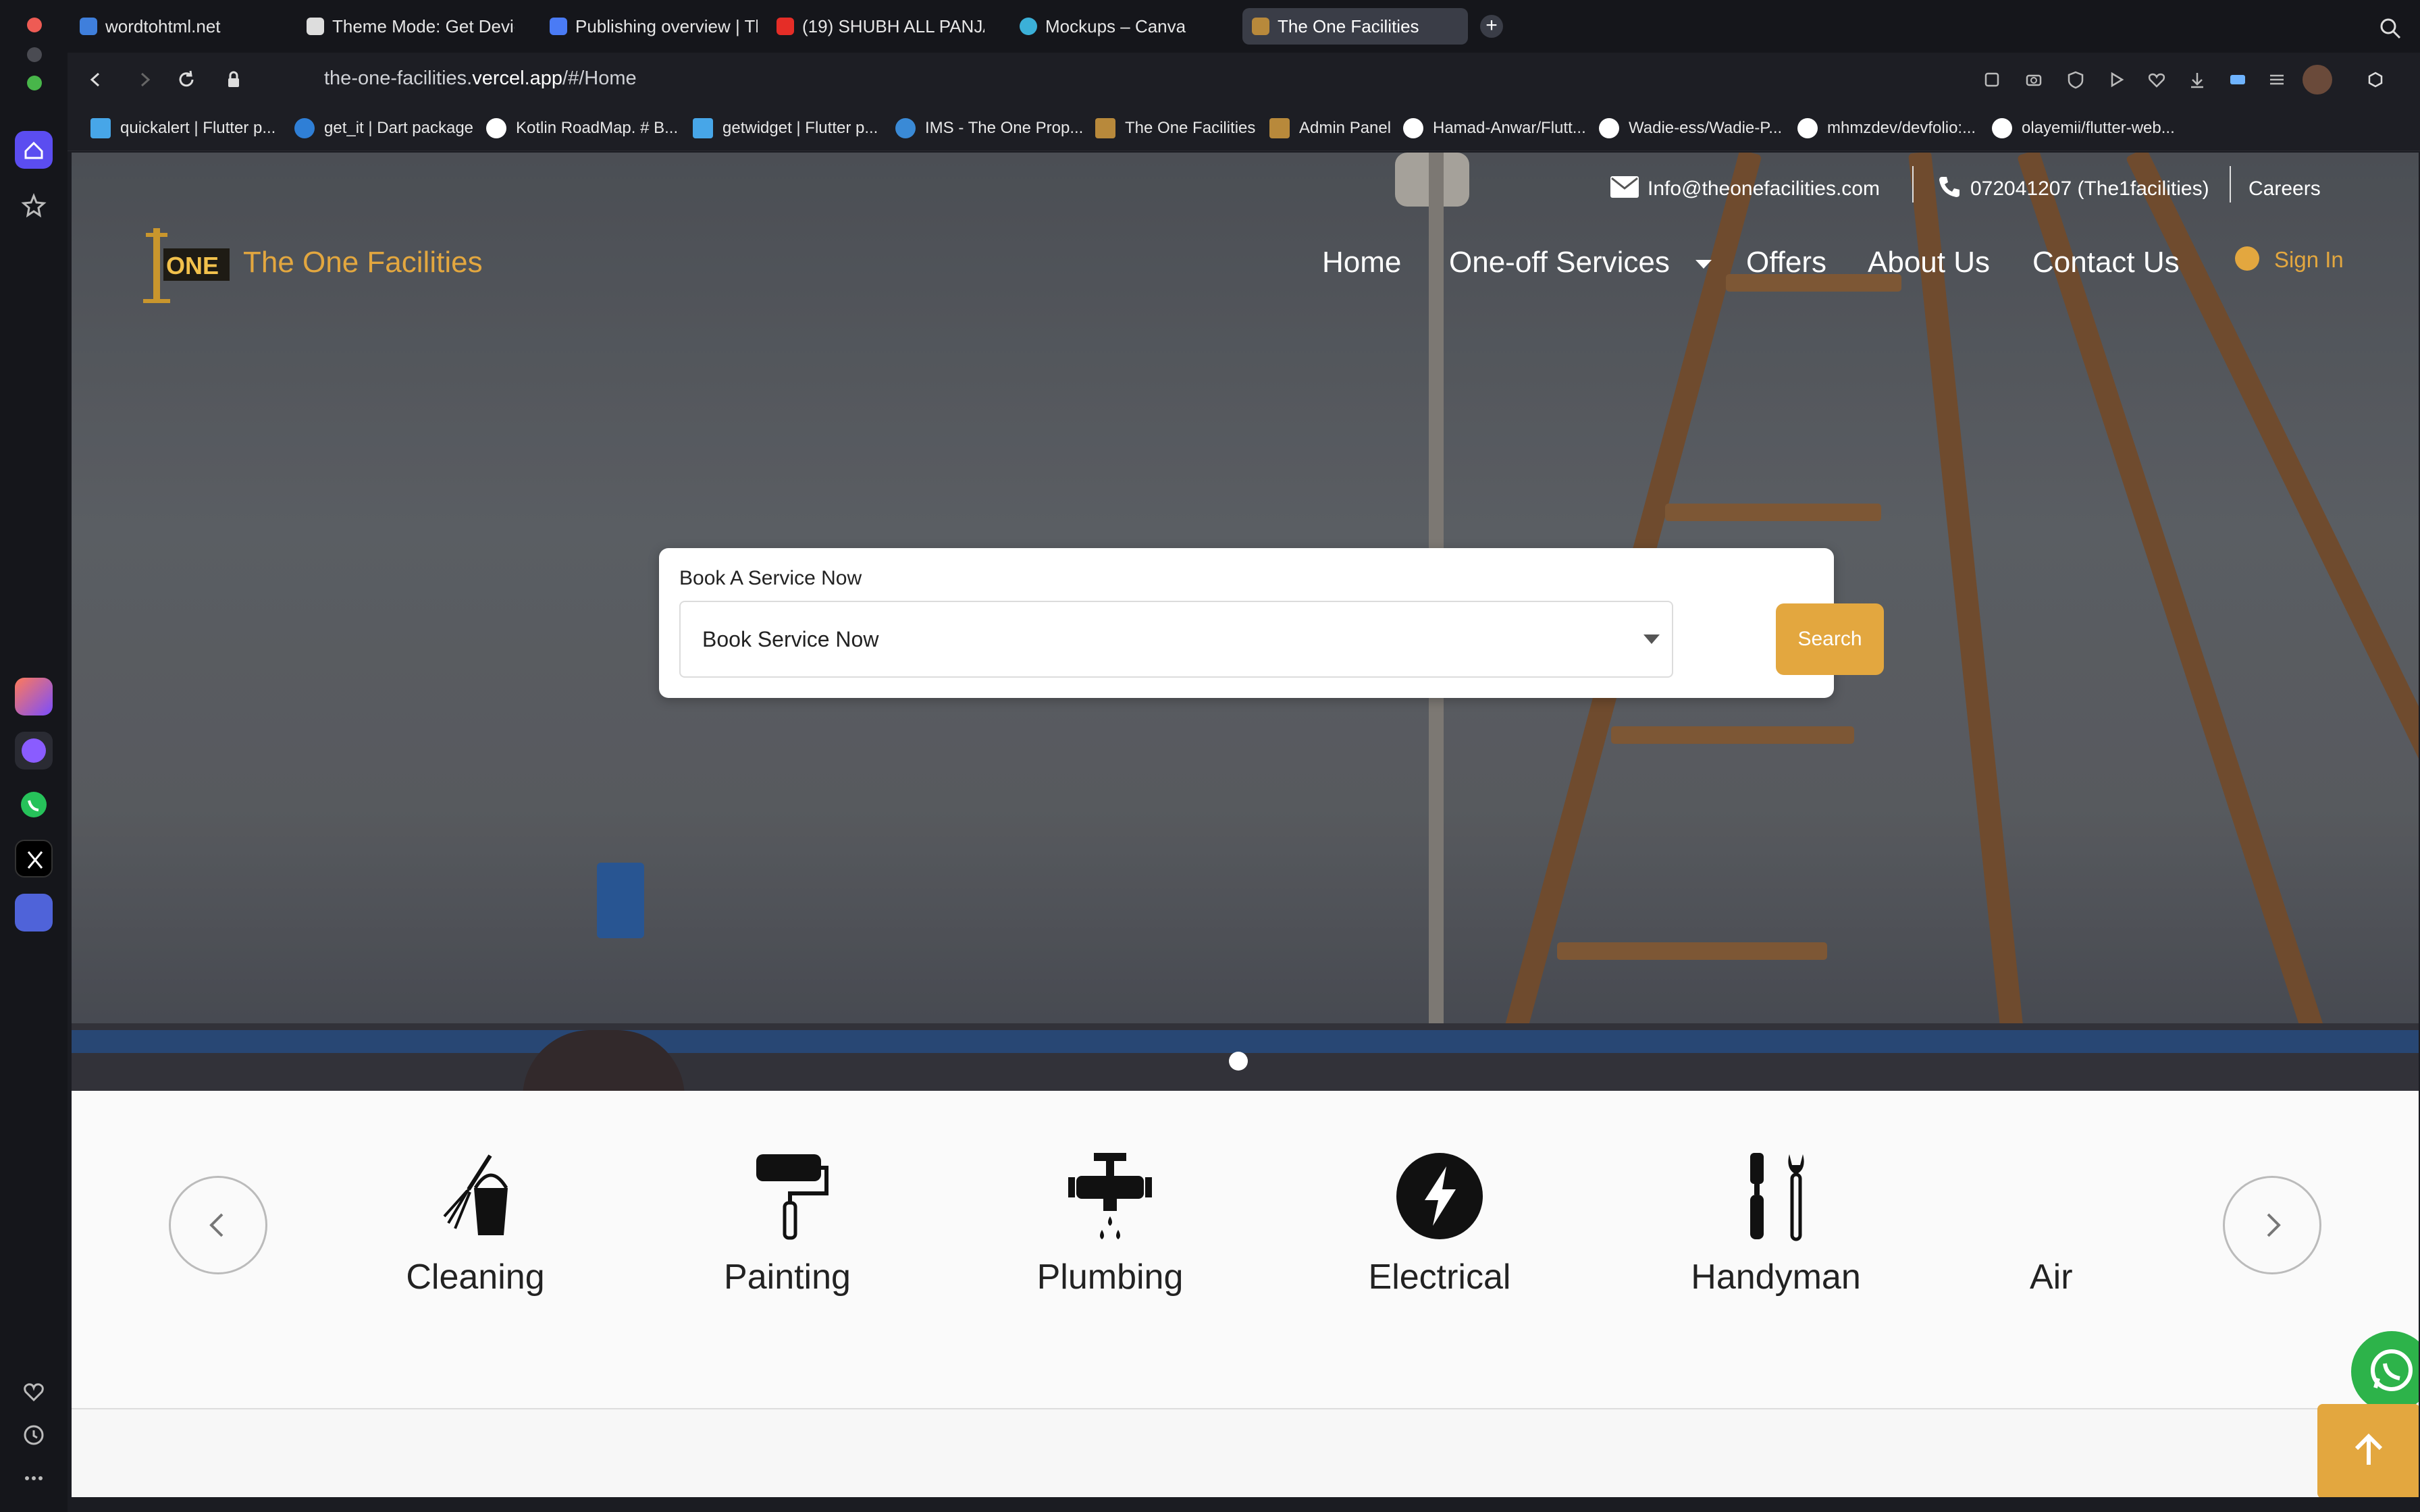  What do you see at coordinates (2075, 80) in the screenshot?
I see `shield-icon` at bounding box center [2075, 80].